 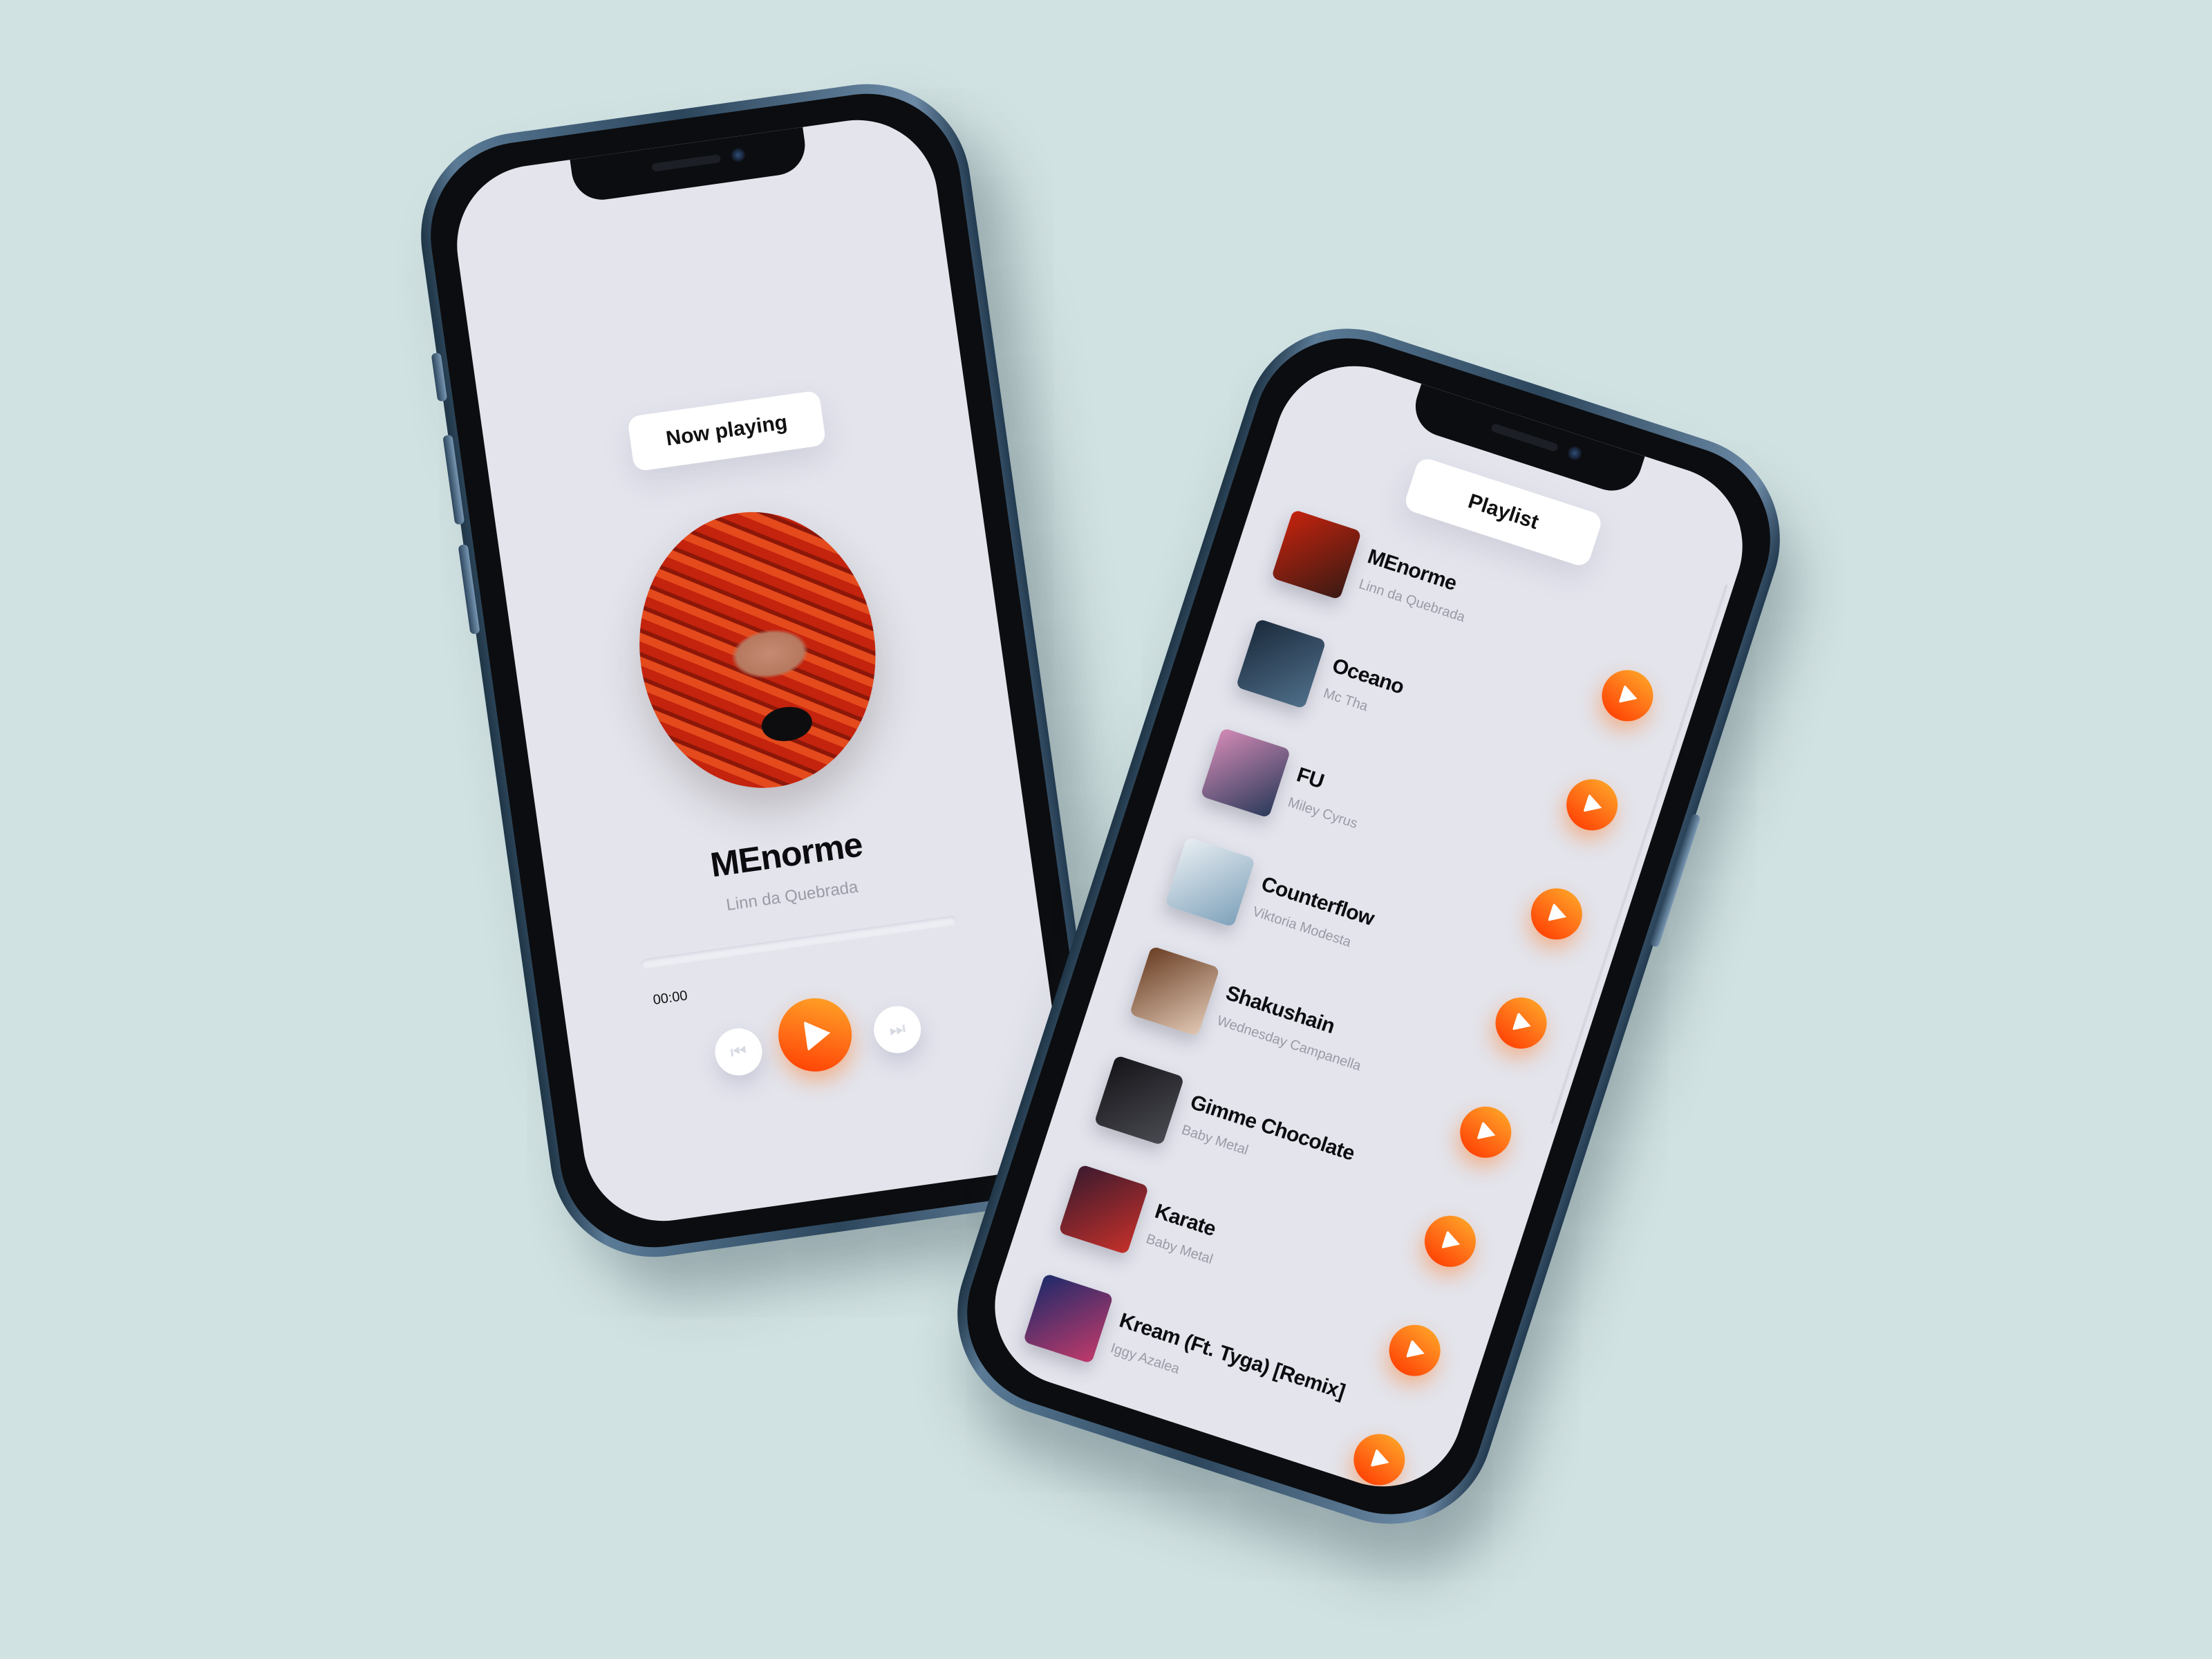 What do you see at coordinates (670, 999) in the screenshot?
I see `elapsed-time: 00:00` at bounding box center [670, 999].